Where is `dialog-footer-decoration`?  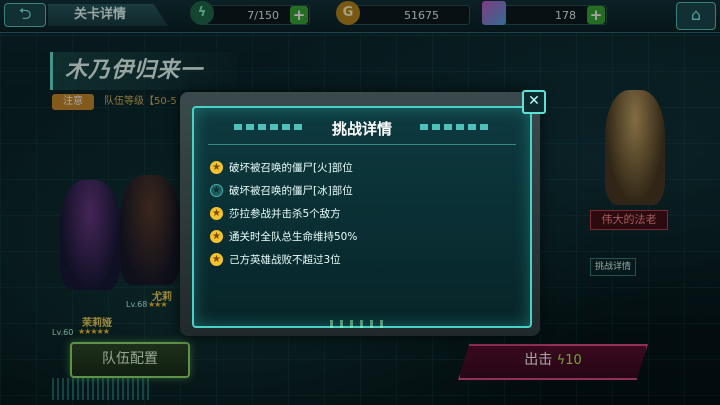 dialog-footer-decoration is located at coordinates (360, 324).